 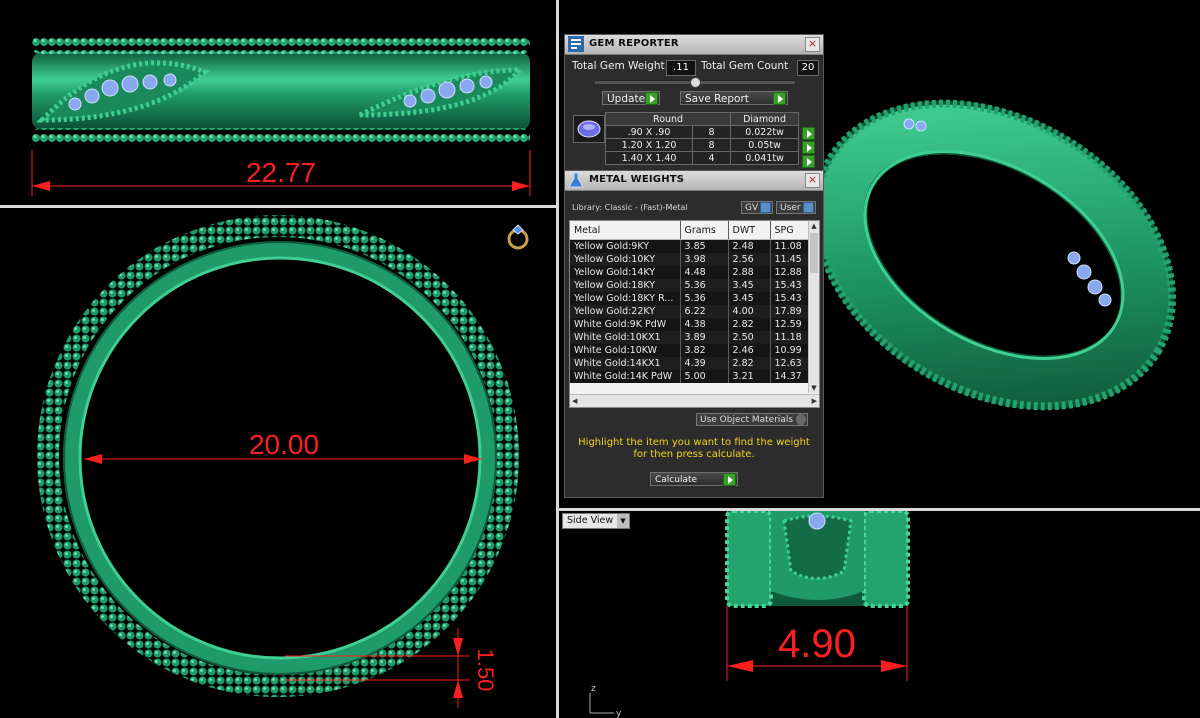 What do you see at coordinates (702, 158) in the screenshot?
I see `gem-table-row: 1.40 X 1.40 4 0.041tw` at bounding box center [702, 158].